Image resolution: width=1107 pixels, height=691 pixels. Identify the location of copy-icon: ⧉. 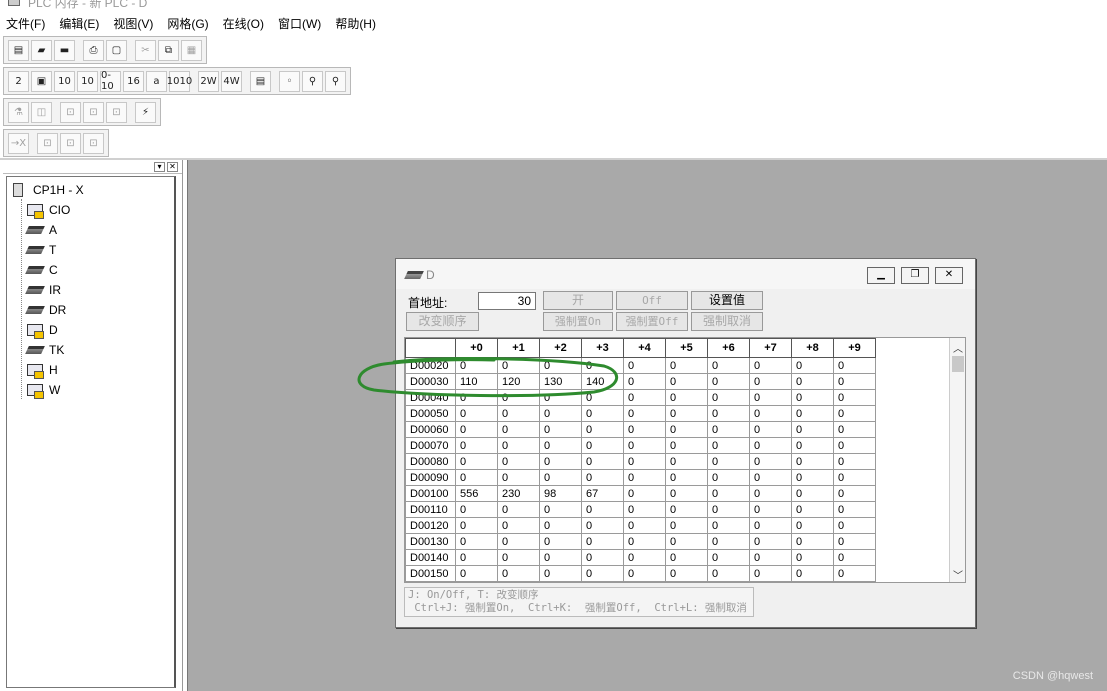
(168, 50).